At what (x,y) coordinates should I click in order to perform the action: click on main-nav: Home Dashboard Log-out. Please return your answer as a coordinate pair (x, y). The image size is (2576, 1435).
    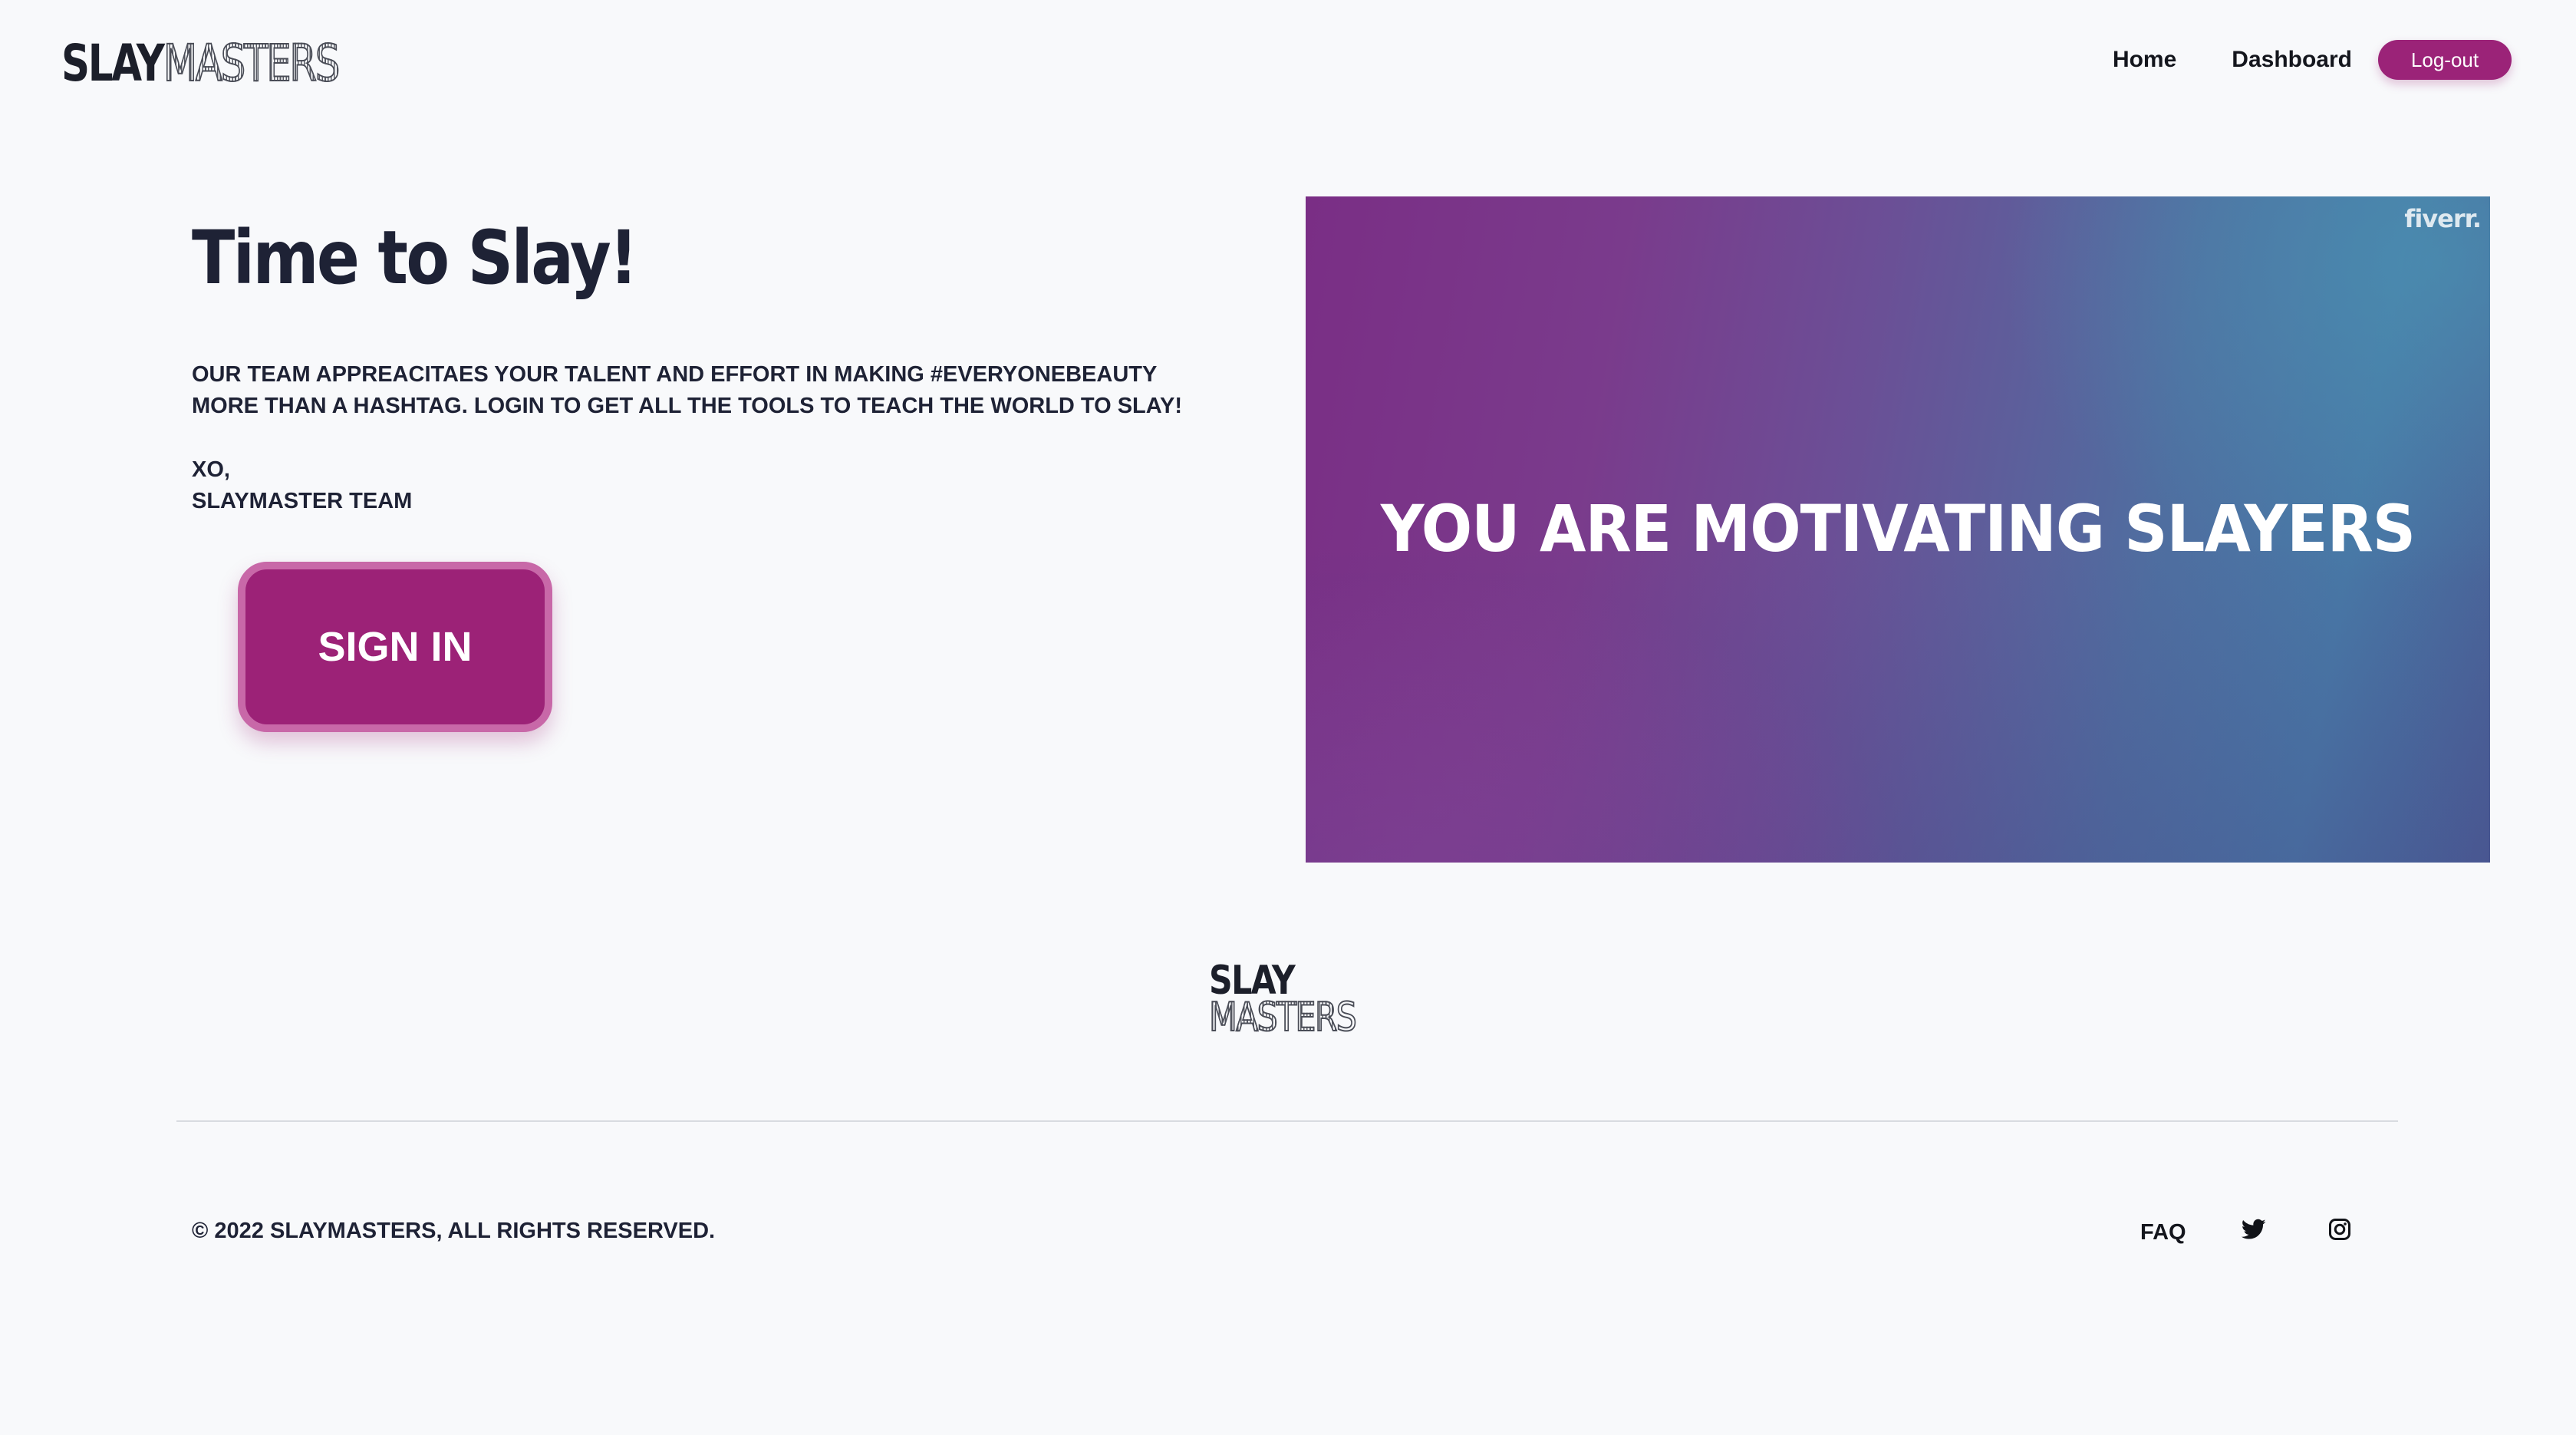
    Looking at the image, I should click on (2312, 60).